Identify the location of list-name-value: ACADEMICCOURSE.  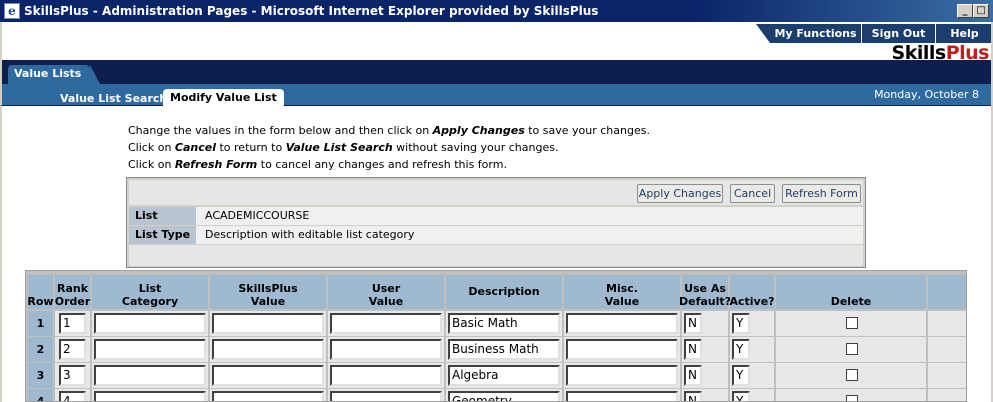
(257, 215).